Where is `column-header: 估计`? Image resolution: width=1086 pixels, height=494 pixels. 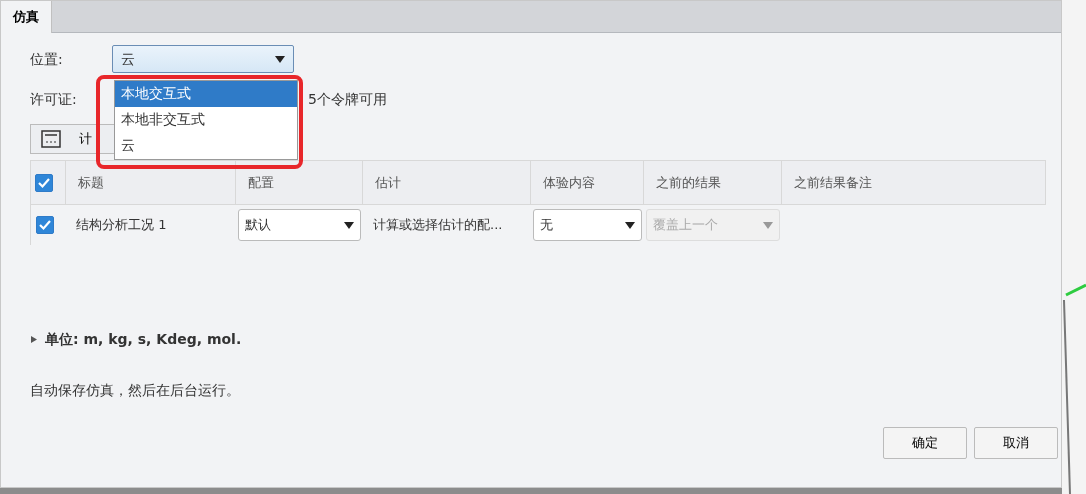 column-header: 估计 is located at coordinates (388, 182).